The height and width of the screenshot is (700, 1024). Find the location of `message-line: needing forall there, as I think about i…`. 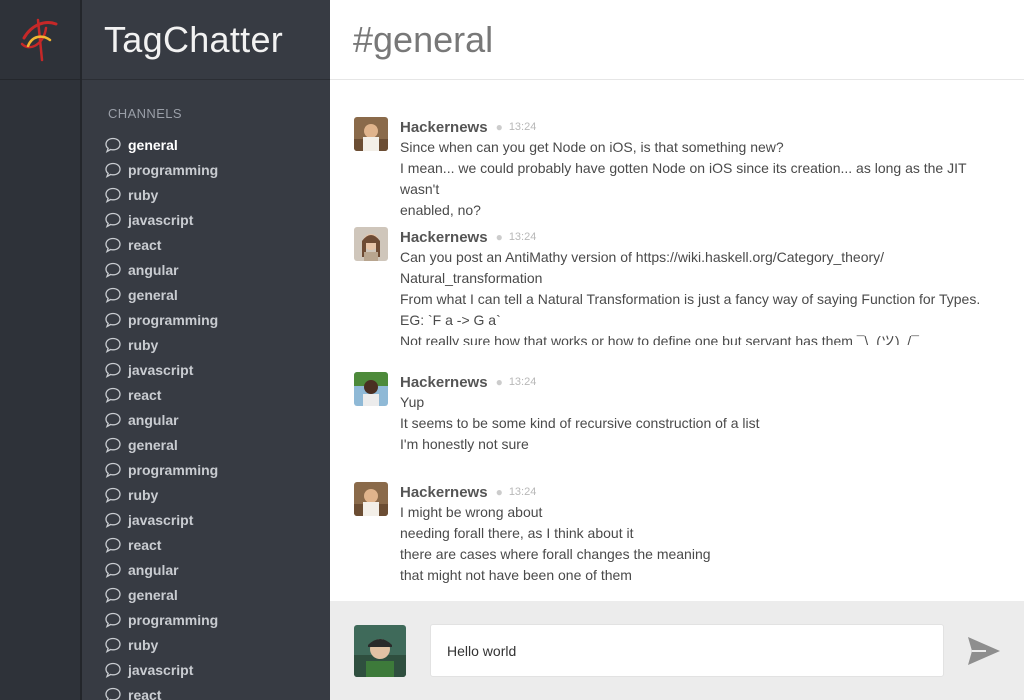

message-line: needing forall there, as I think about i… is located at coordinates (517, 533).